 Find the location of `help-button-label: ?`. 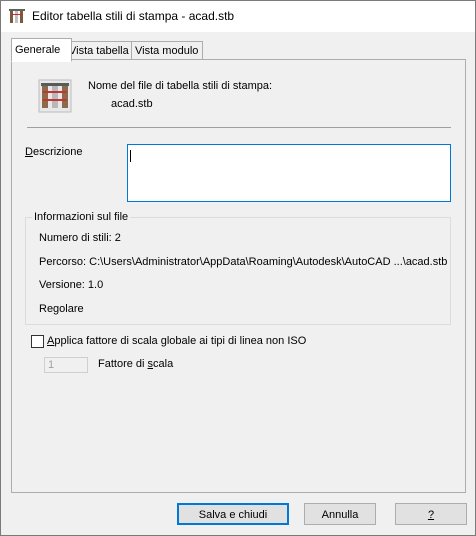

help-button-label: ? is located at coordinates (431, 515).